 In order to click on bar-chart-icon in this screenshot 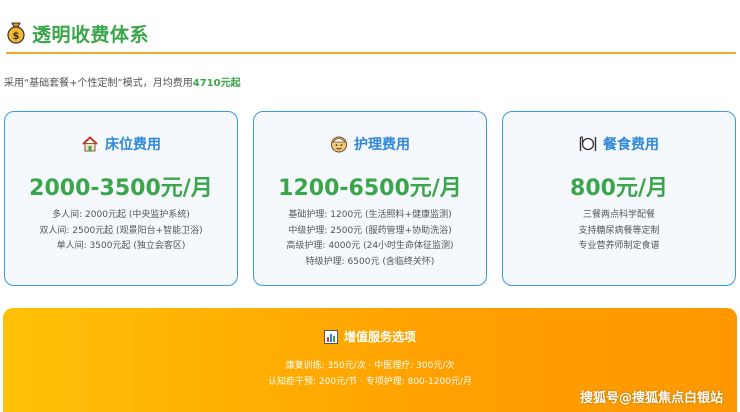, I will do `click(330, 336)`.